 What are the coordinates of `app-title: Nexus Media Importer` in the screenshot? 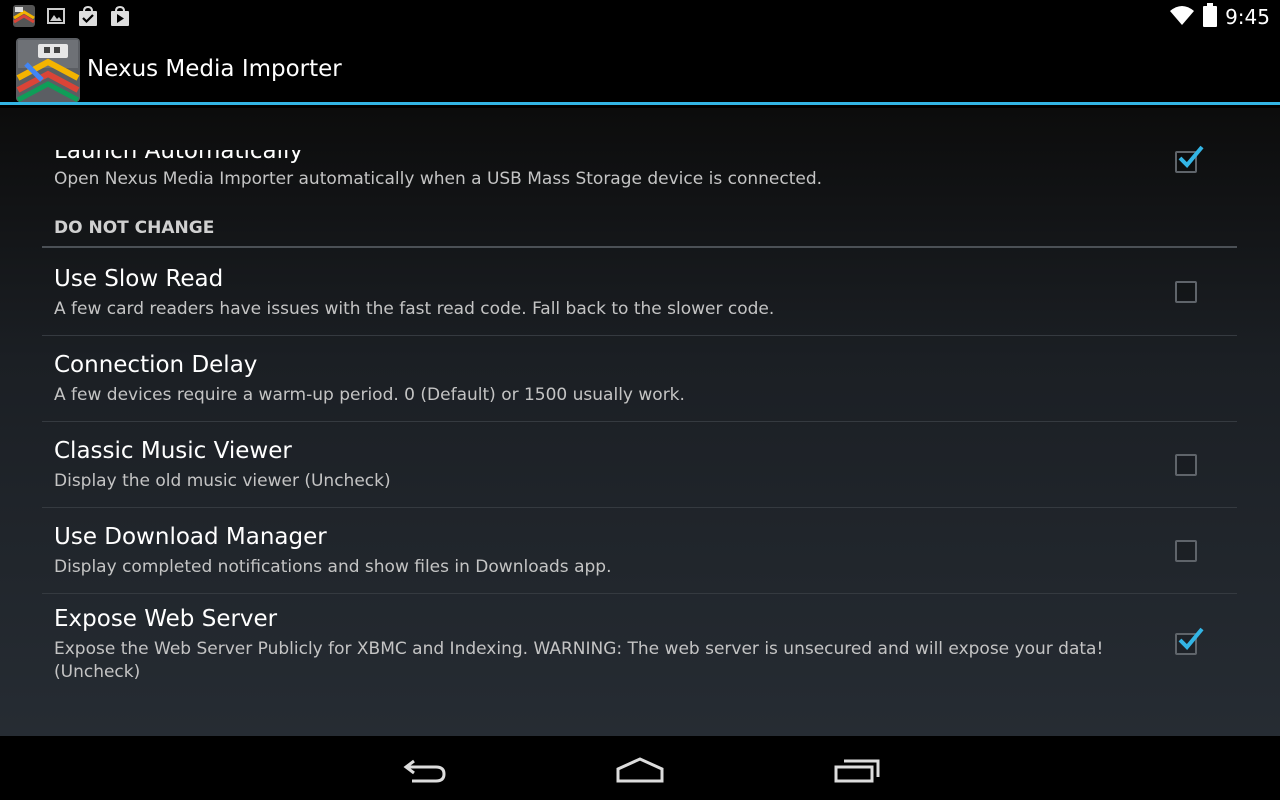 It's located at (214, 69).